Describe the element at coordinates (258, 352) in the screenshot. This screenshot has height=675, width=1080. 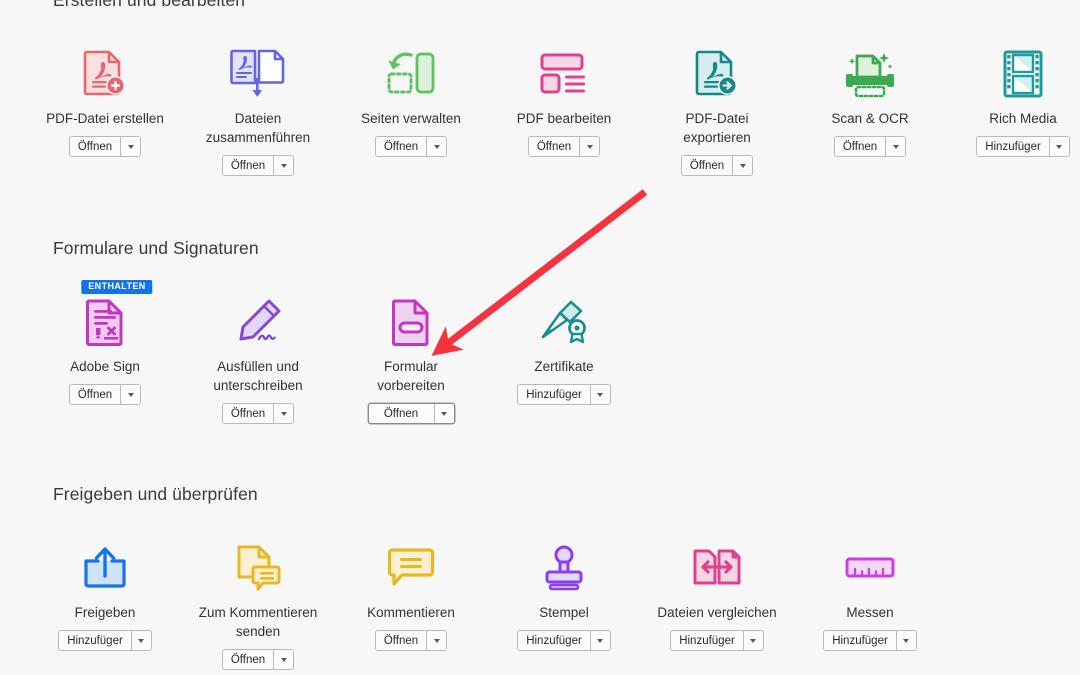
I see `tool-ausfuellen-unterschreiben: Ausfüllen und unterschreiben Öffnen` at that location.